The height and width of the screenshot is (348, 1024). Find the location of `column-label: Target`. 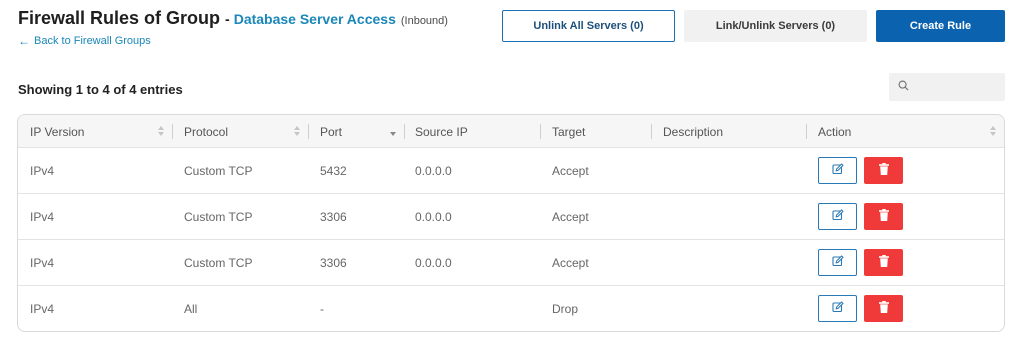

column-label: Target is located at coordinates (569, 131).